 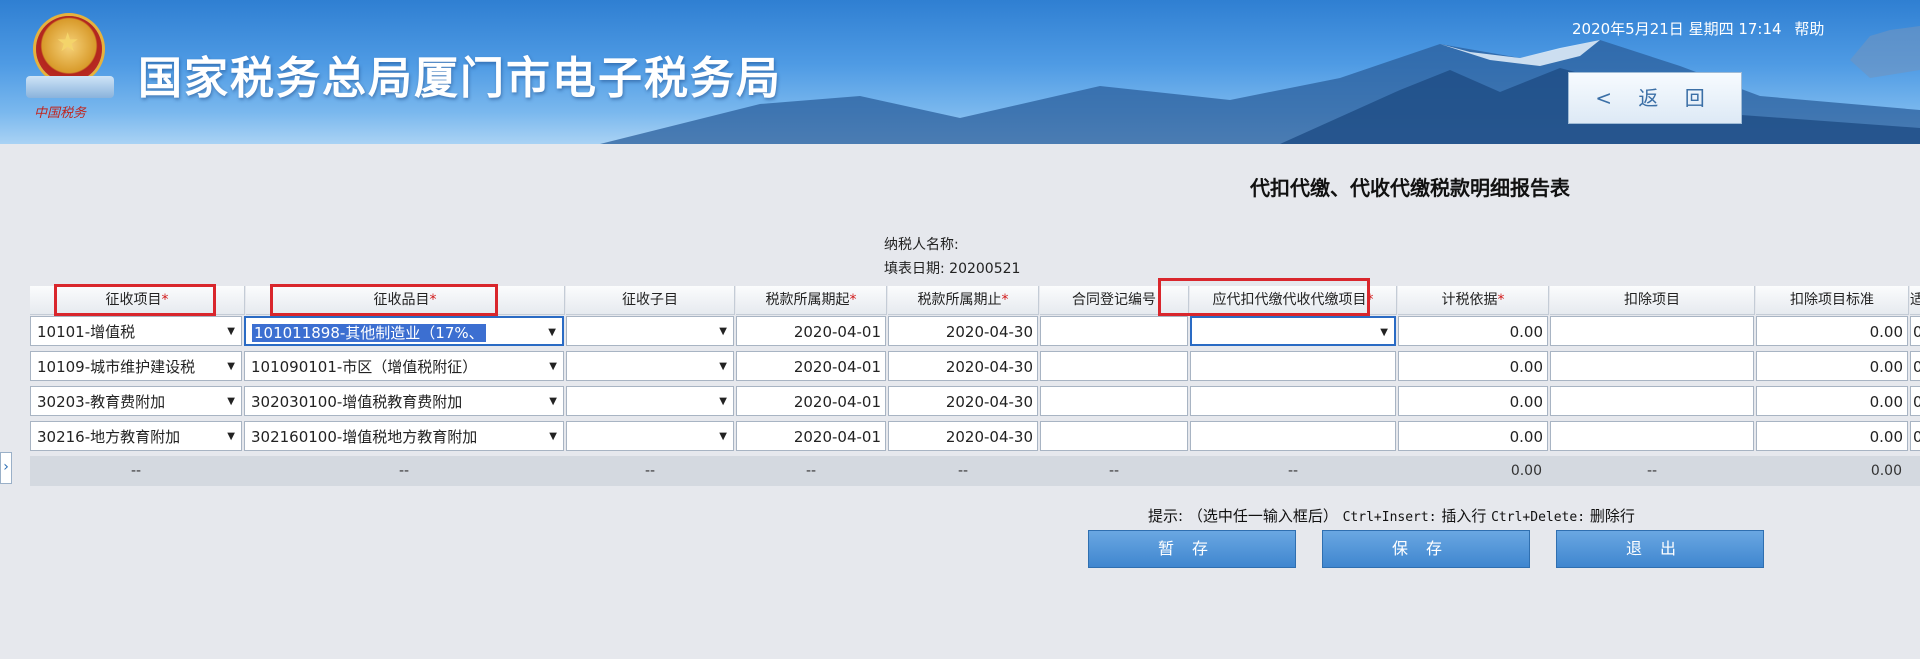 What do you see at coordinates (1915, 401) in the screenshot?
I see `rate-input: 0.03` at bounding box center [1915, 401].